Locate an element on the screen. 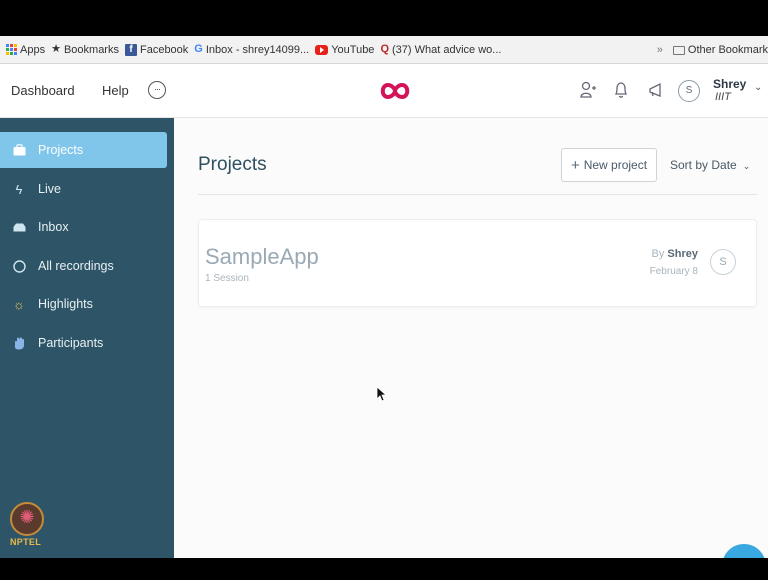 The height and width of the screenshot is (580, 768). sidebar-item-label: Participants is located at coordinates (71, 343).